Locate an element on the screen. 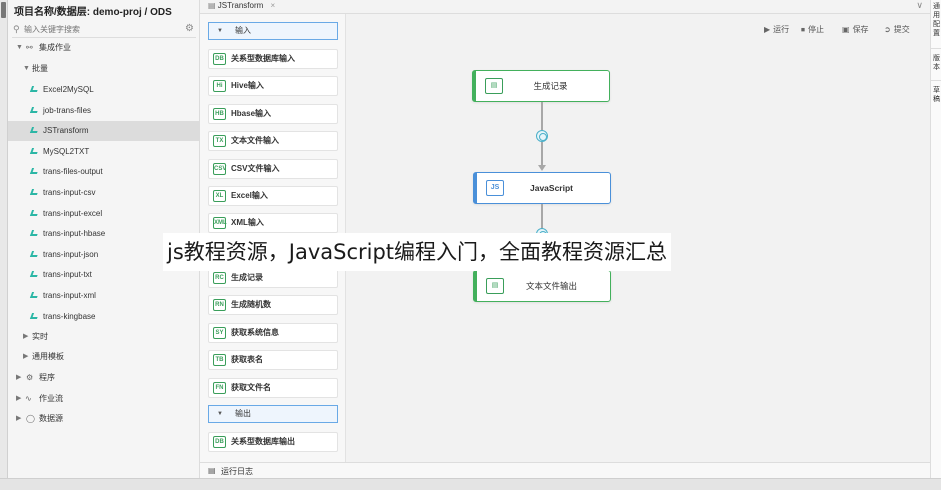 The image size is (941, 490). palette-section-output: ▼ 输出 is located at coordinates (273, 414).